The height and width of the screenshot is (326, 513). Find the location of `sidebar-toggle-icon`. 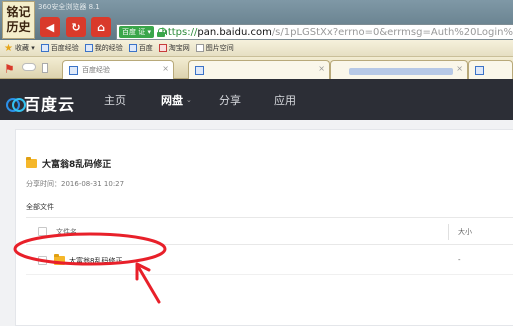

sidebar-toggle-icon is located at coordinates (45, 68).